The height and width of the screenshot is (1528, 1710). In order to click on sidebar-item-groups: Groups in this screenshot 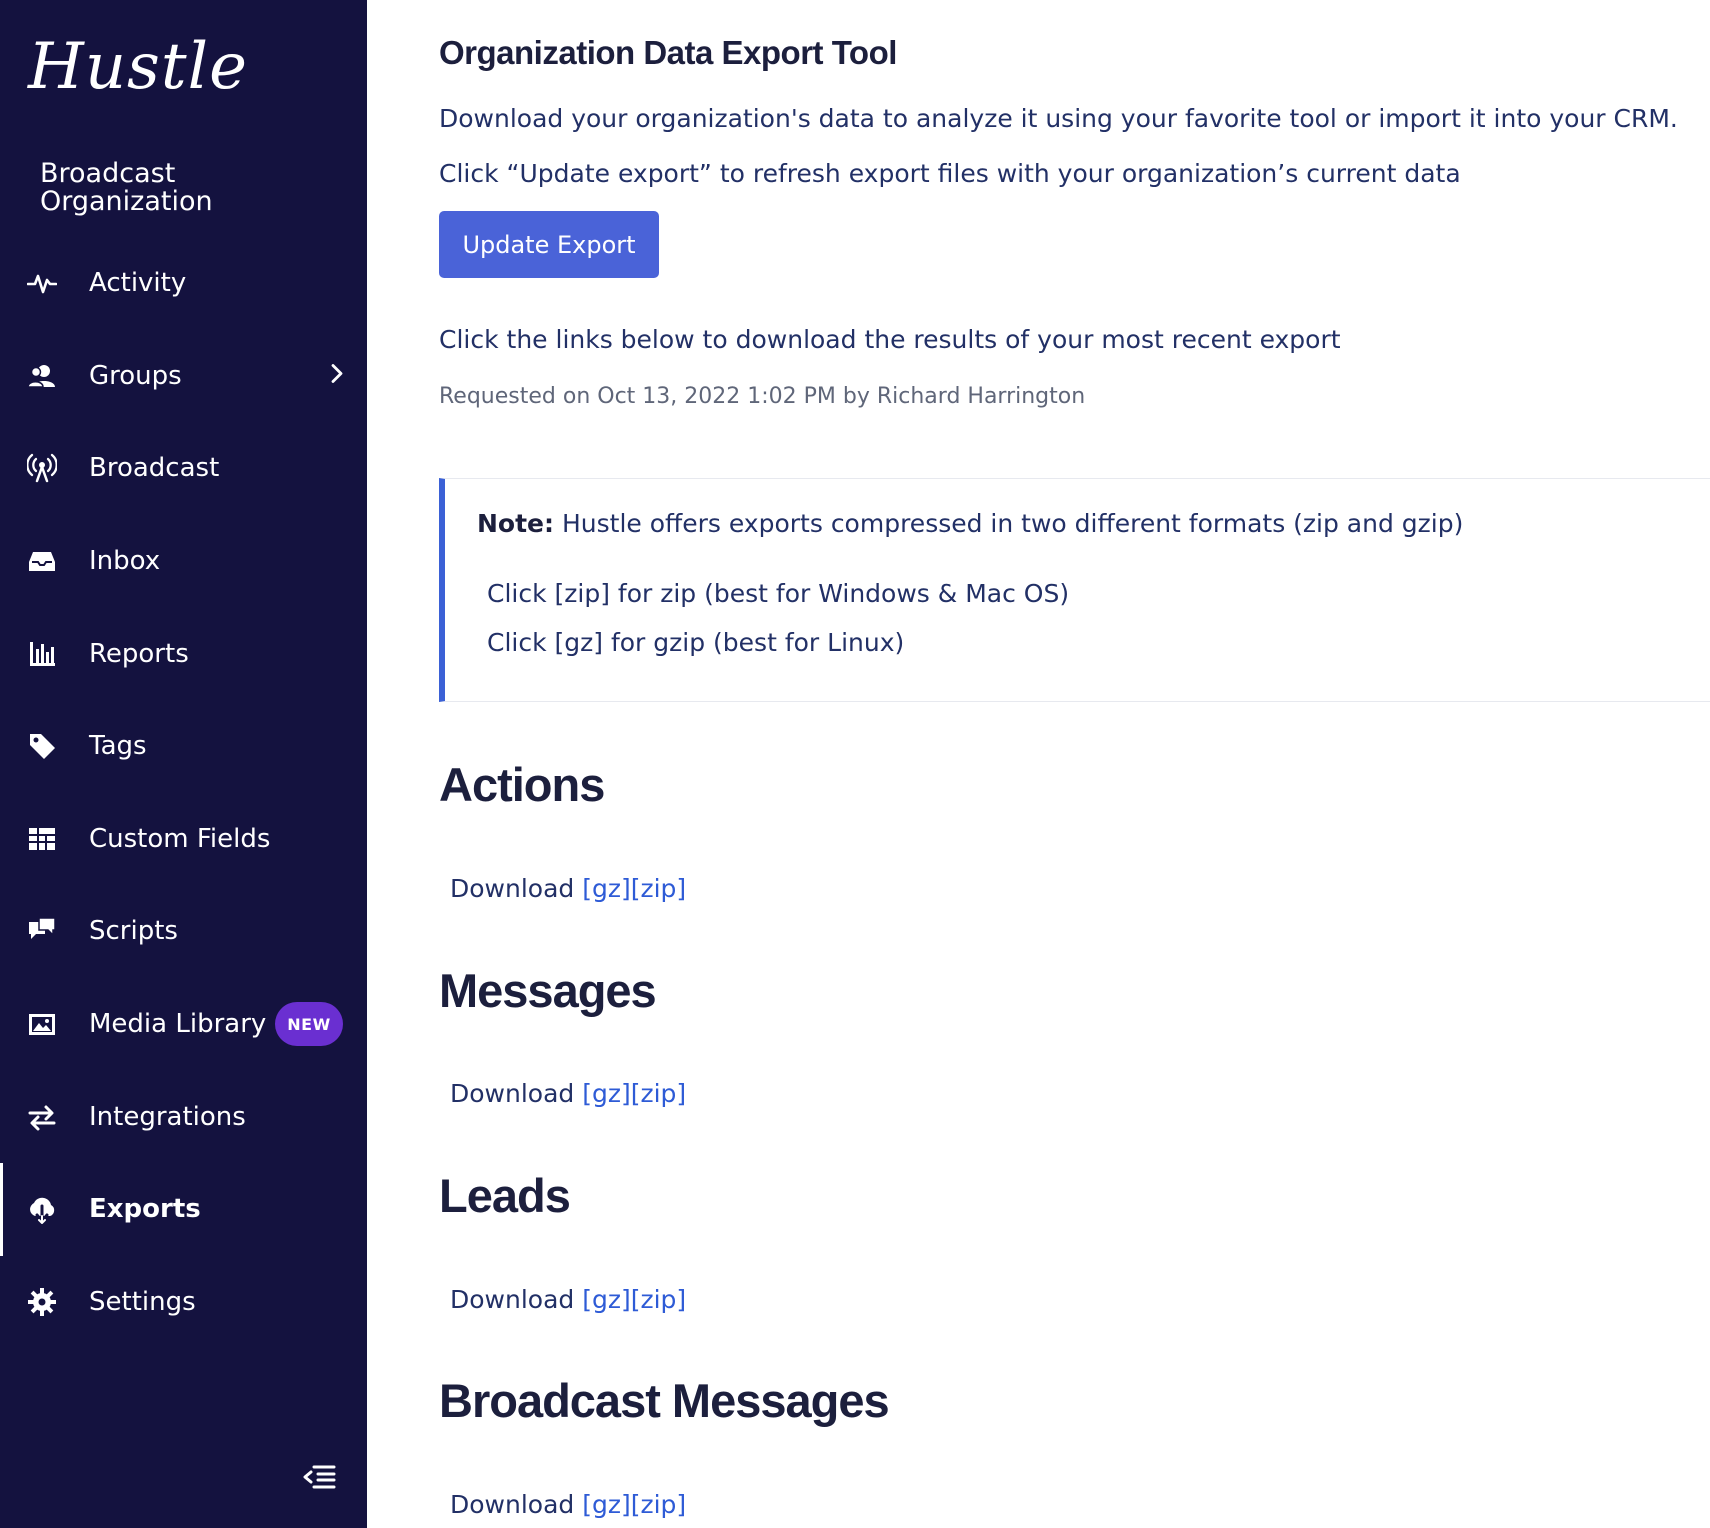, I will do `click(183, 376)`.